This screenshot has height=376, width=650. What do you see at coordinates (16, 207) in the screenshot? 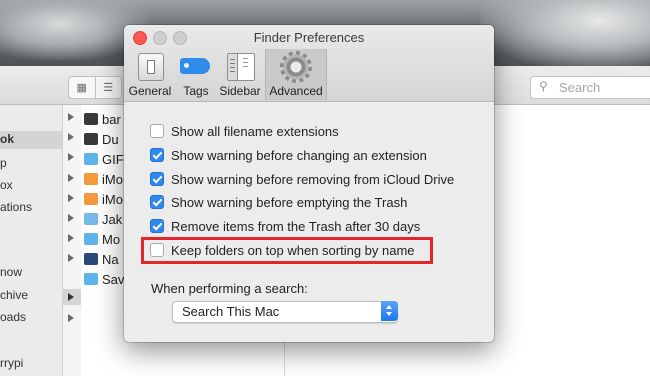
I see `sidebar-item: ations` at bounding box center [16, 207].